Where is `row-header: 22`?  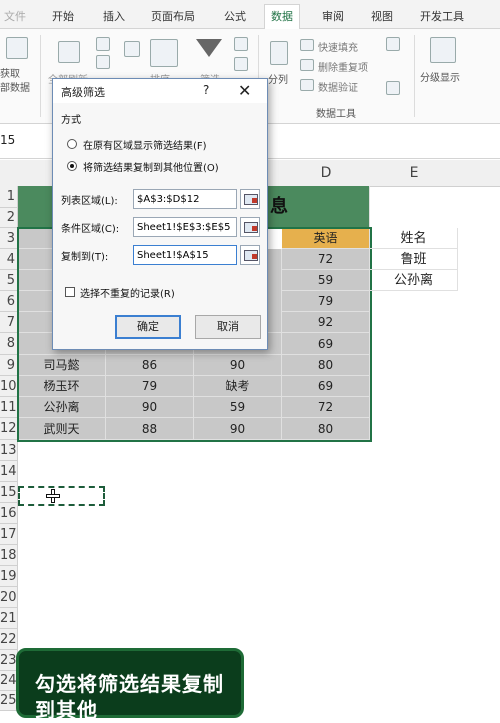
row-header: 22 is located at coordinates (9, 639).